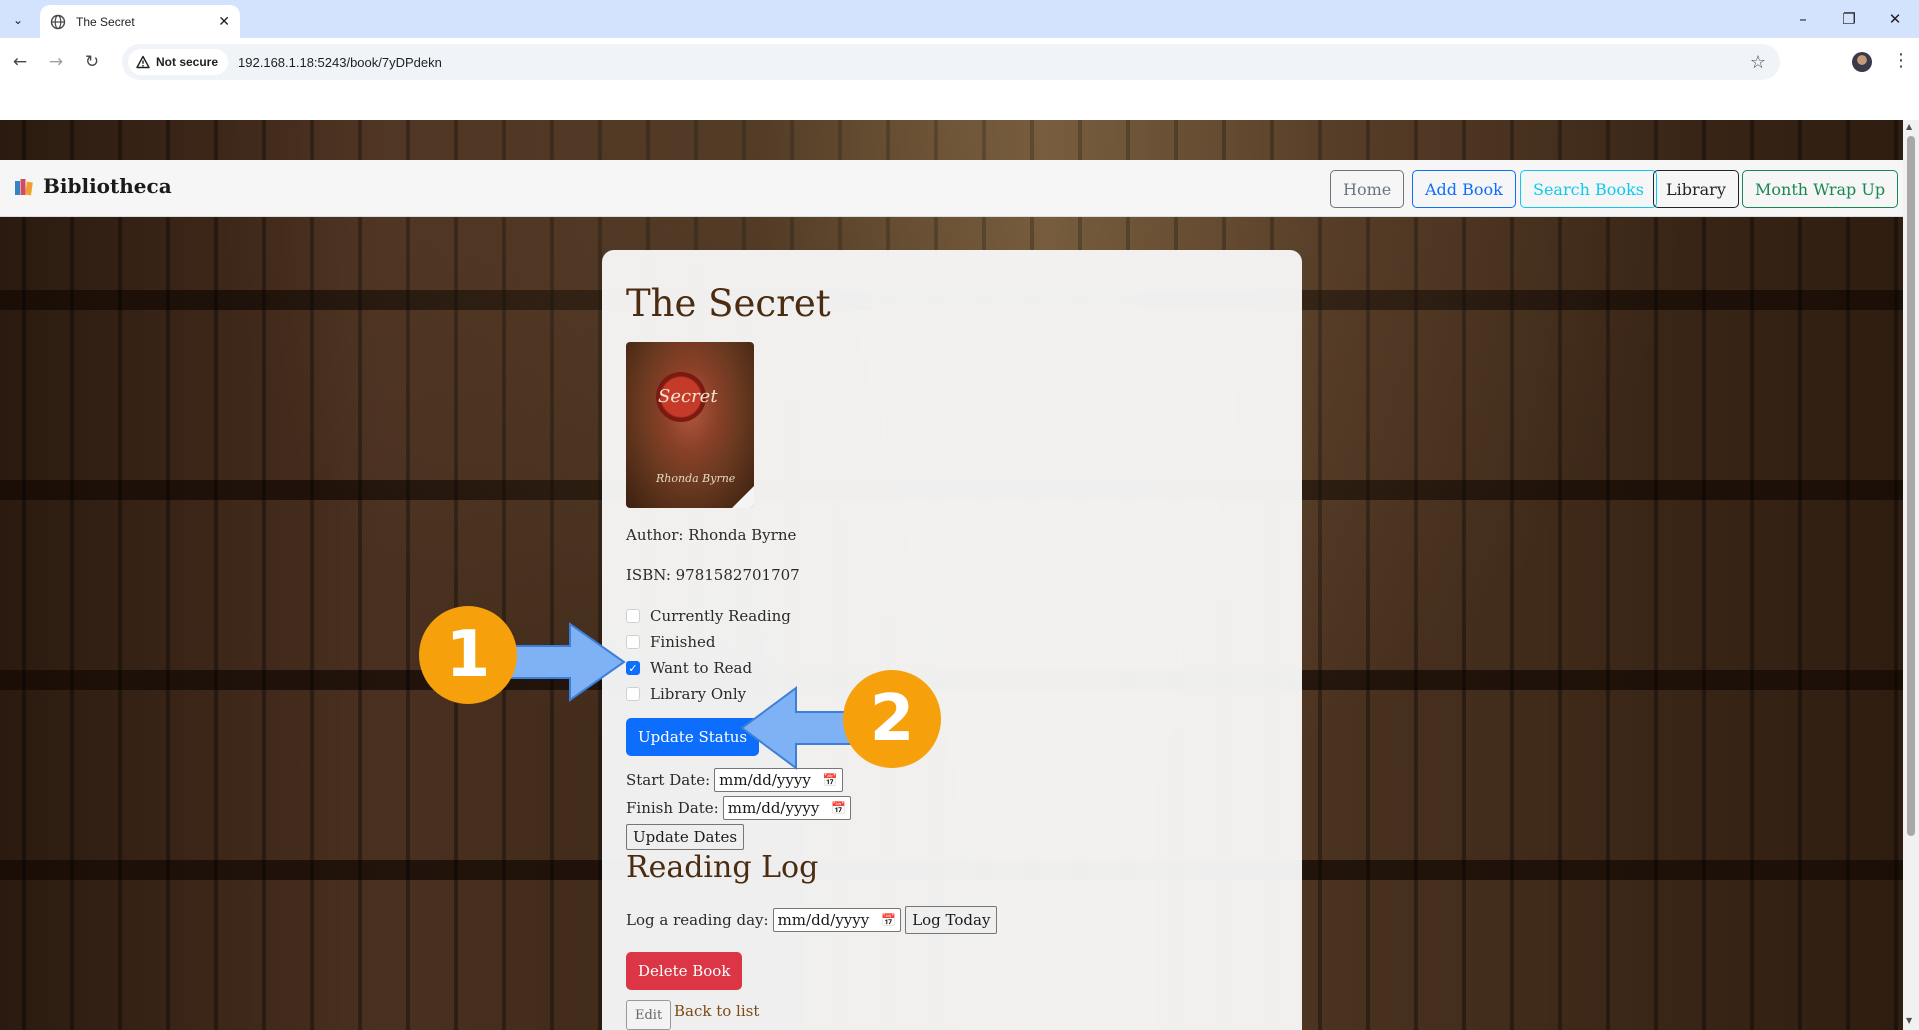 This screenshot has height=1030, width=1919. Describe the element at coordinates (1849, 19) in the screenshot. I see `restore-icon: ❐` at that location.